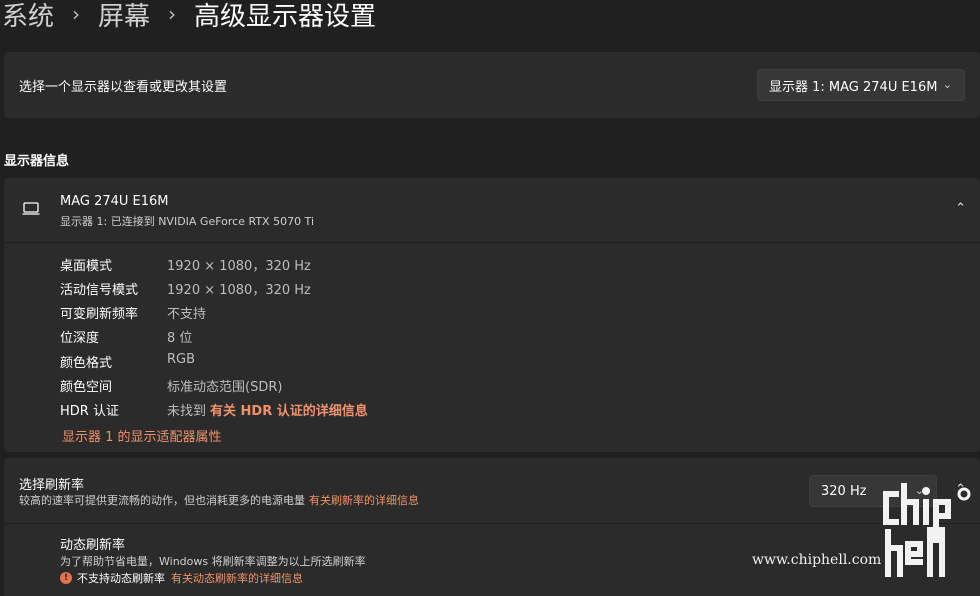  Describe the element at coordinates (237, 578) in the screenshot. I see `dynamic-refresh-link: 有关动态刷新率的详细信息` at that location.